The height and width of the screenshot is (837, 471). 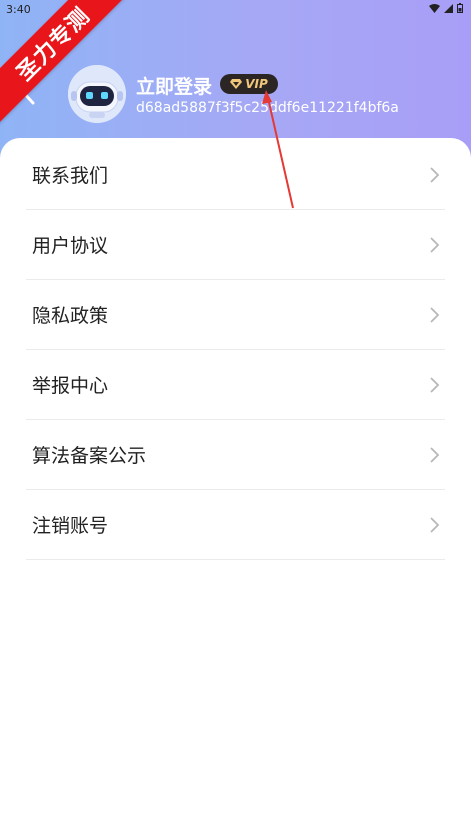 What do you see at coordinates (70, 526) in the screenshot?
I see `menu-item-label: 注销账号` at bounding box center [70, 526].